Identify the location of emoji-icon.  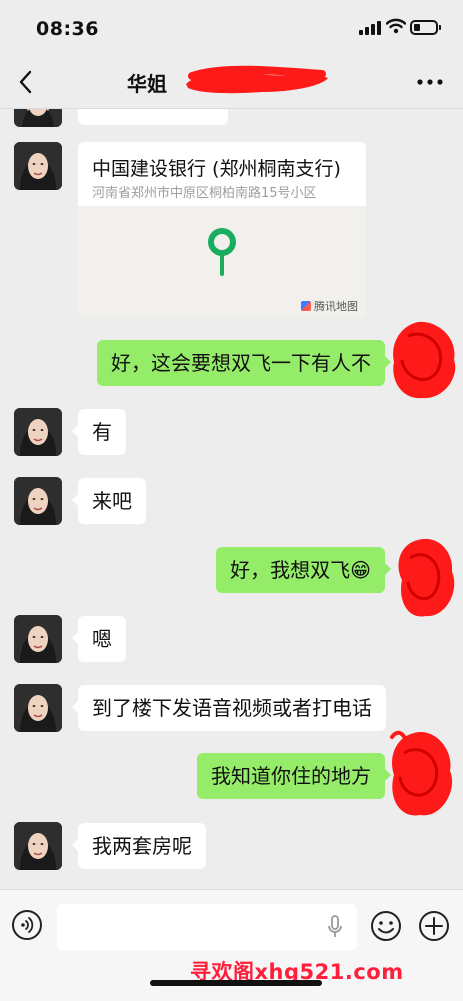
(386, 926).